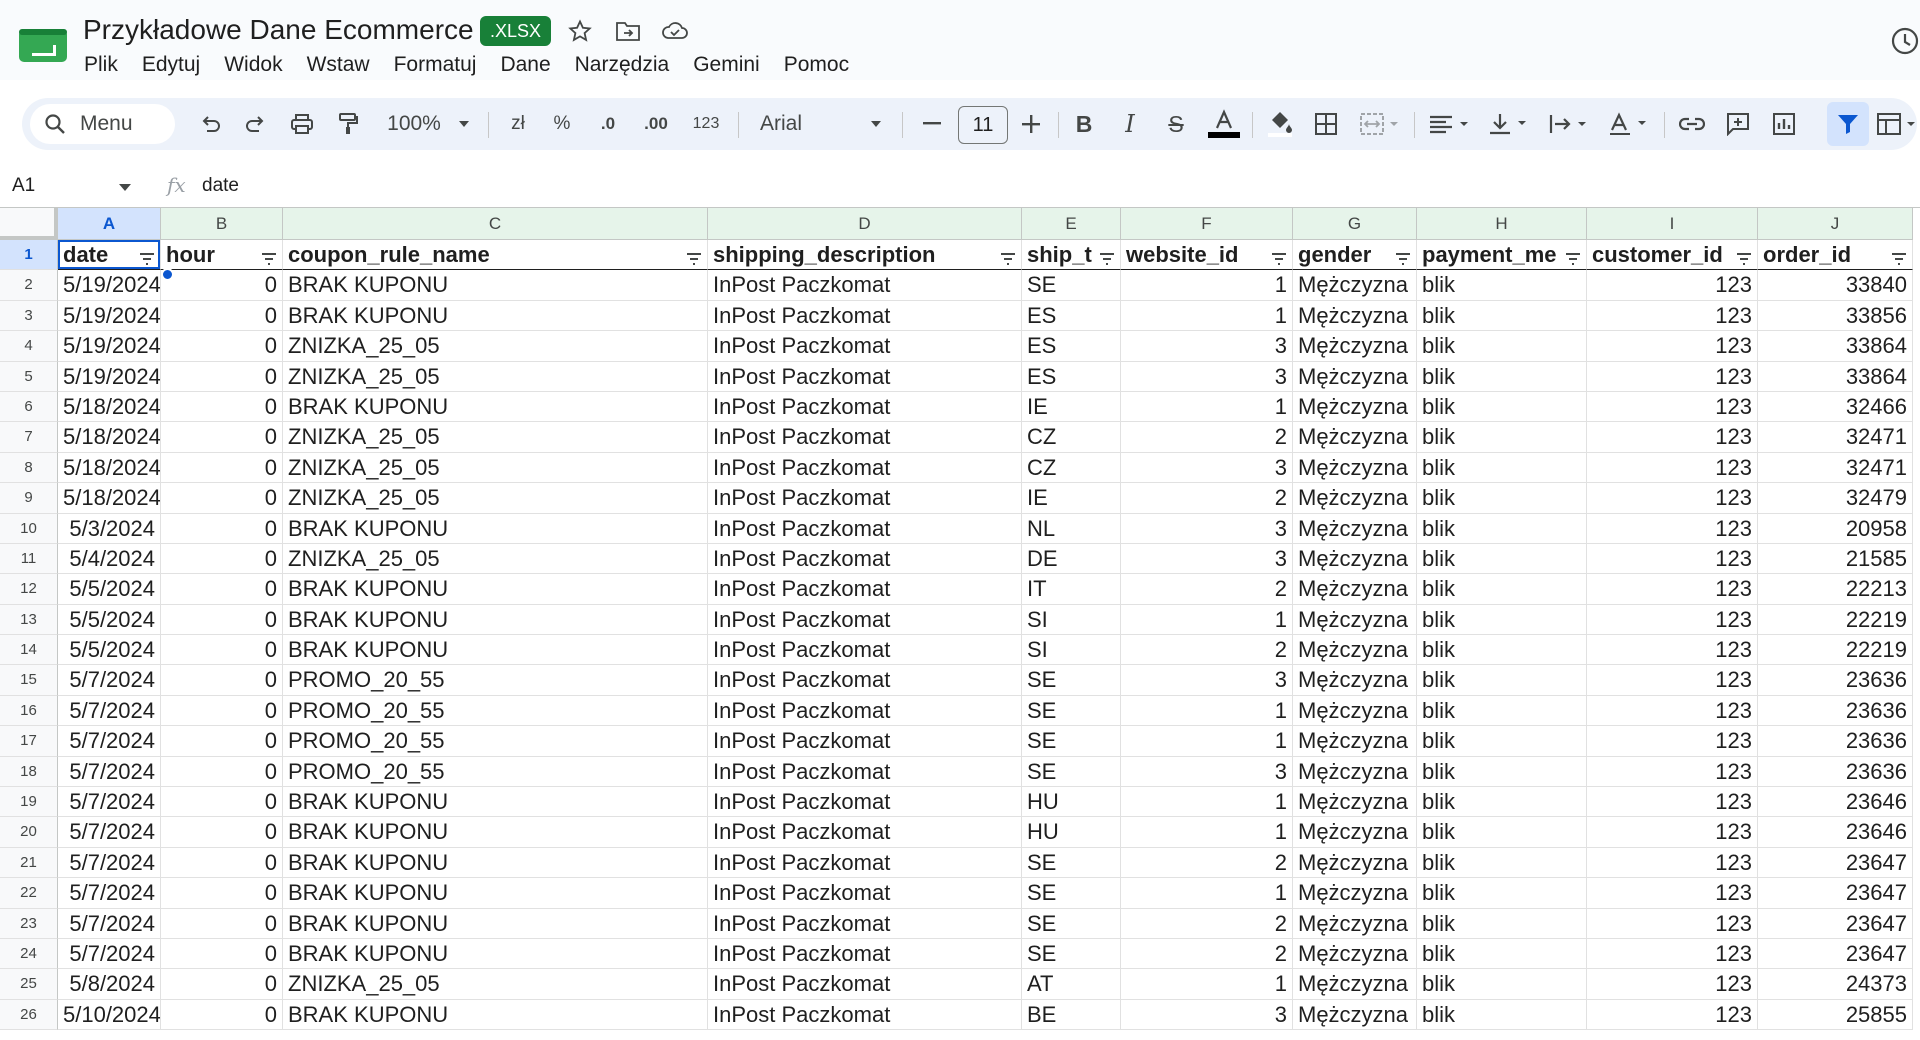 This screenshot has width=1920, height=1040. What do you see at coordinates (1084, 124) in the screenshot?
I see `bold-icon: B` at bounding box center [1084, 124].